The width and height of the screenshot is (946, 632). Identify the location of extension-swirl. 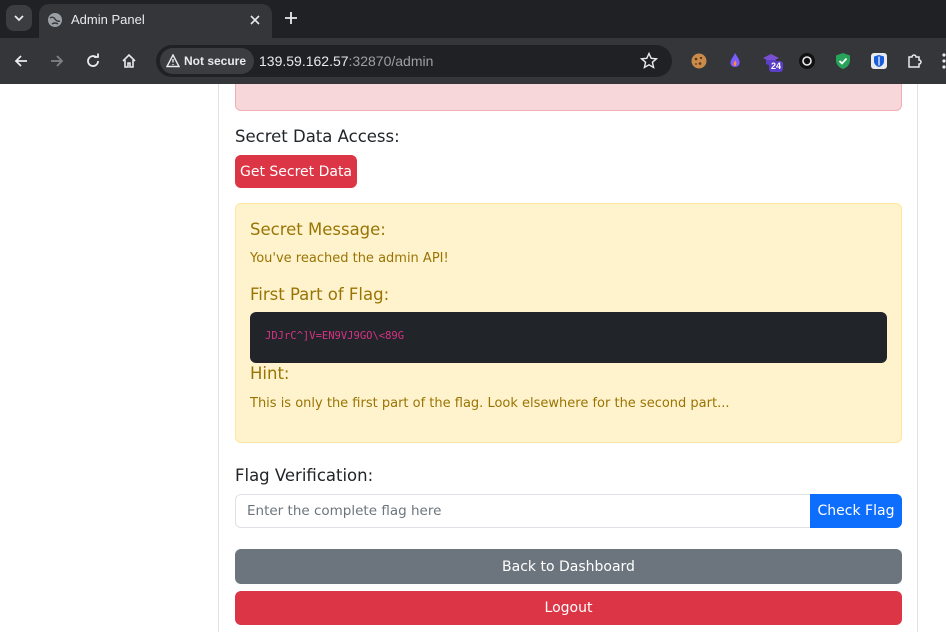
(807, 61).